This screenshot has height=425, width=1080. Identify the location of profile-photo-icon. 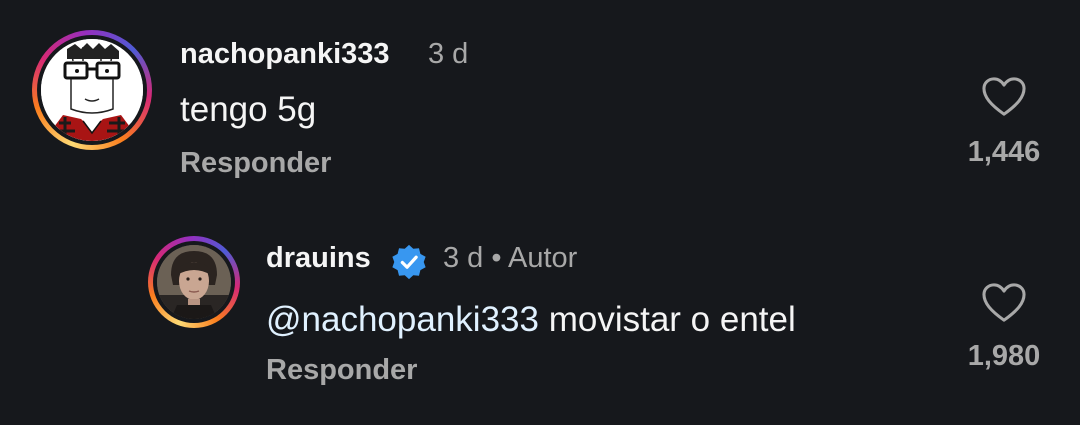
(194, 282).